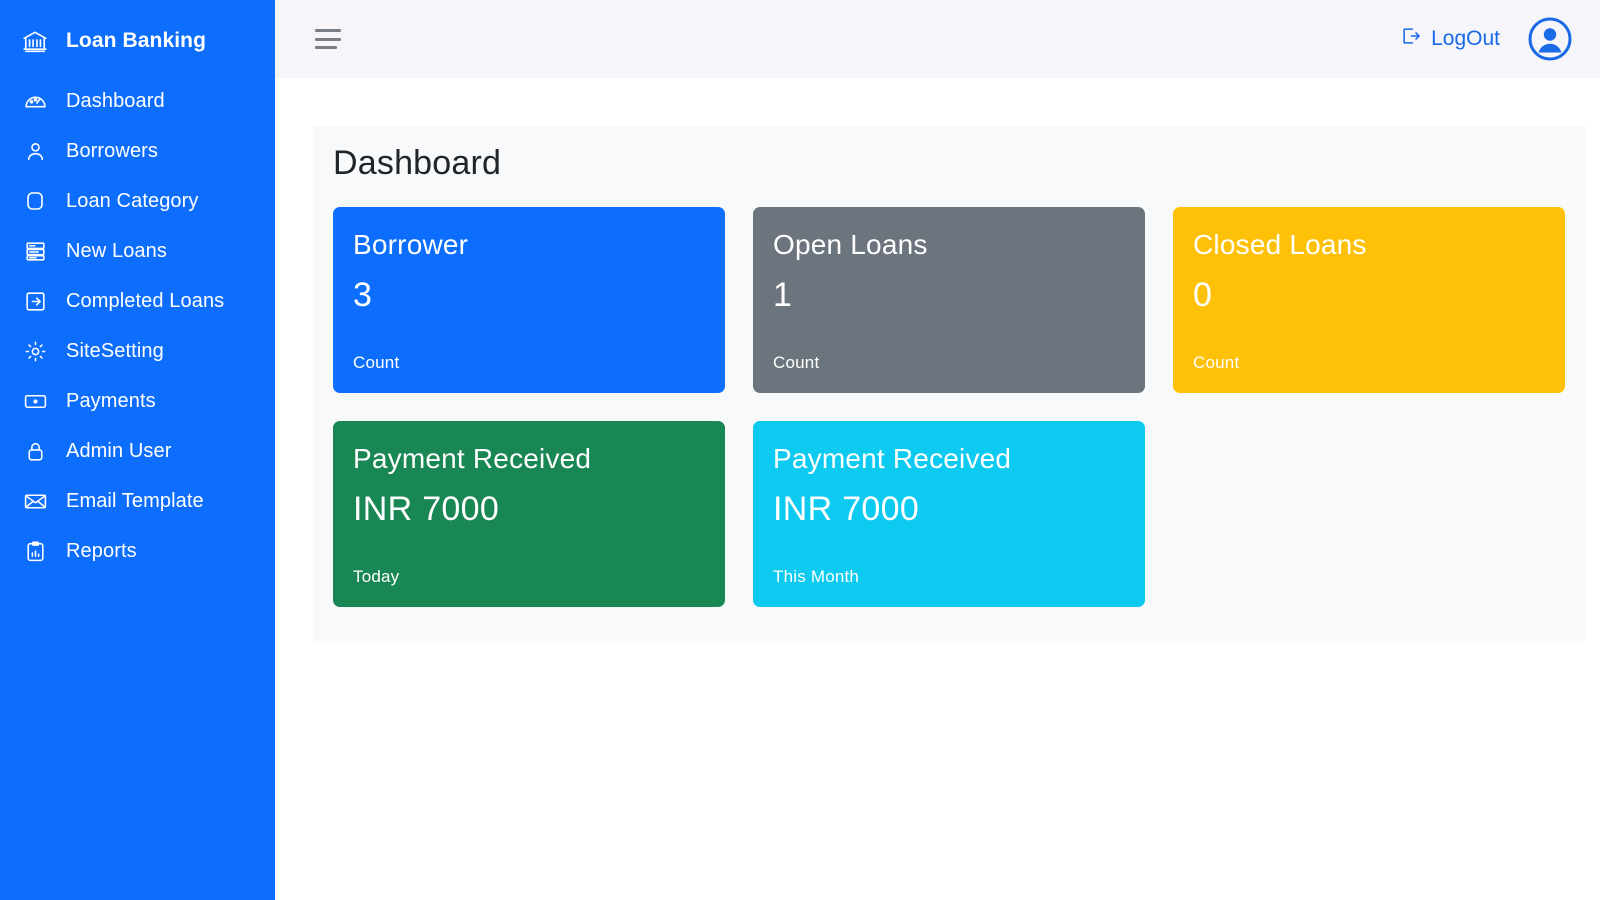 This screenshot has height=900, width=1600. I want to click on sidebar-item-label: Borrowers, so click(112, 150).